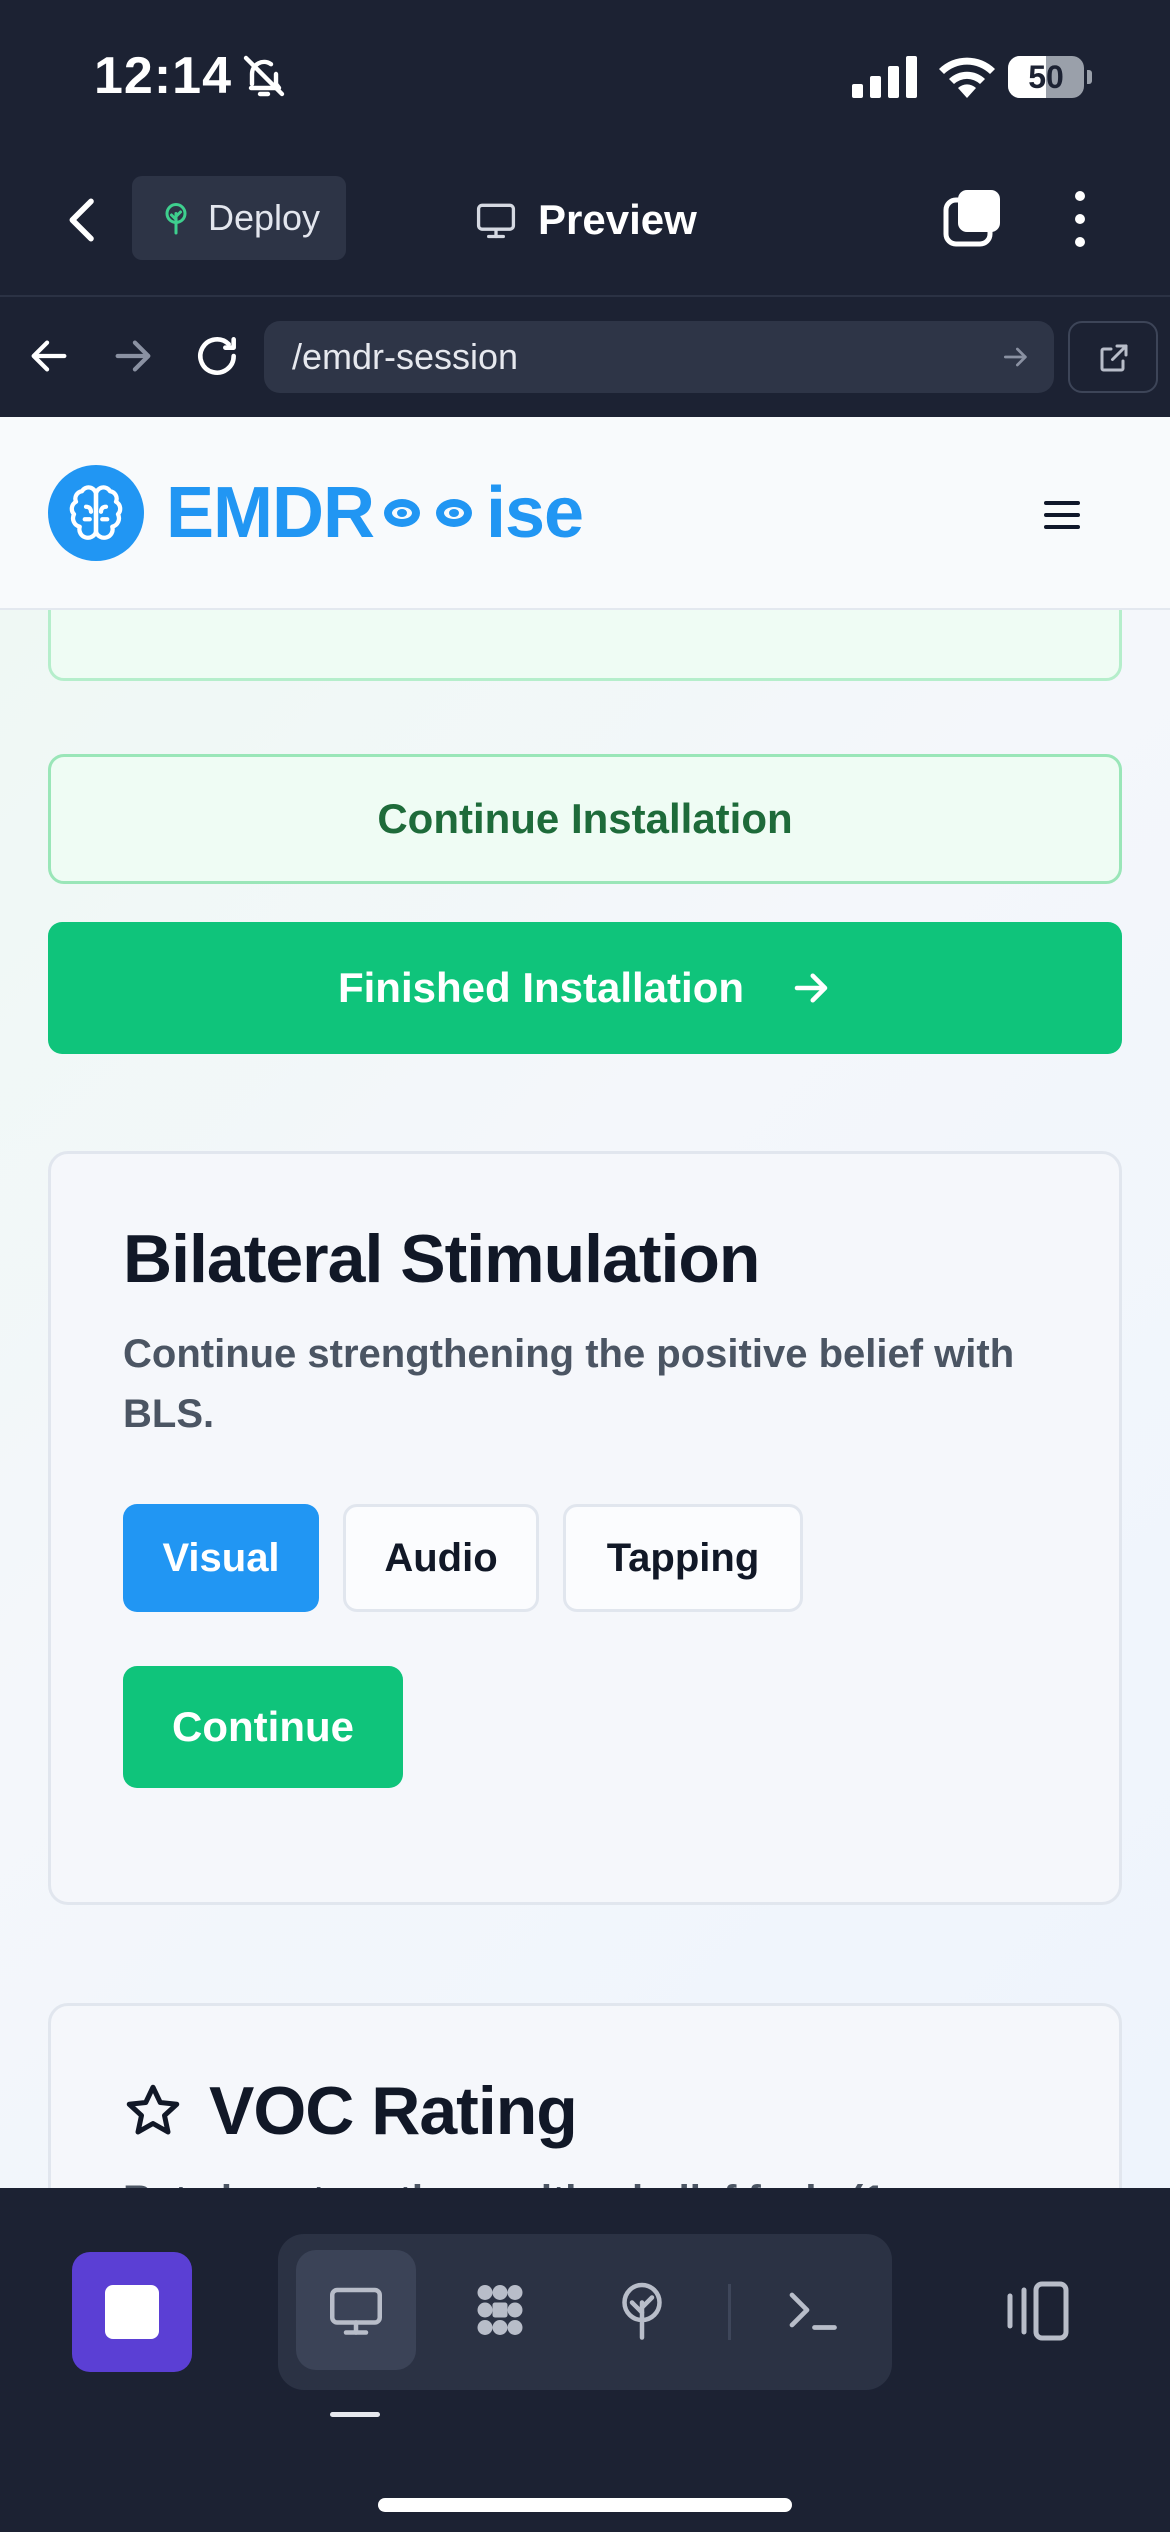 The image size is (1170, 2532). I want to click on voc-header: VOC Rating, so click(350, 2111).